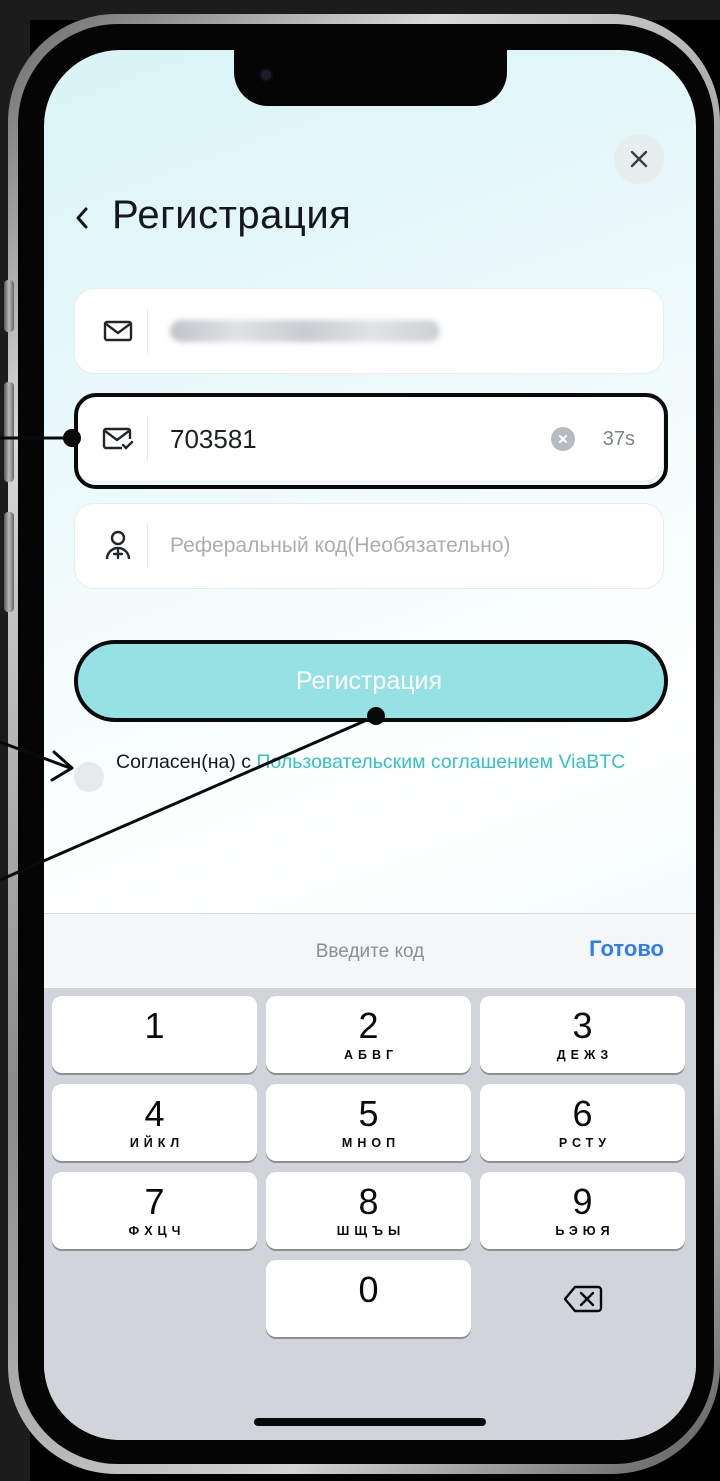 The width and height of the screenshot is (720, 1481). What do you see at coordinates (368, 1113) in the screenshot?
I see `key-digit: 5` at bounding box center [368, 1113].